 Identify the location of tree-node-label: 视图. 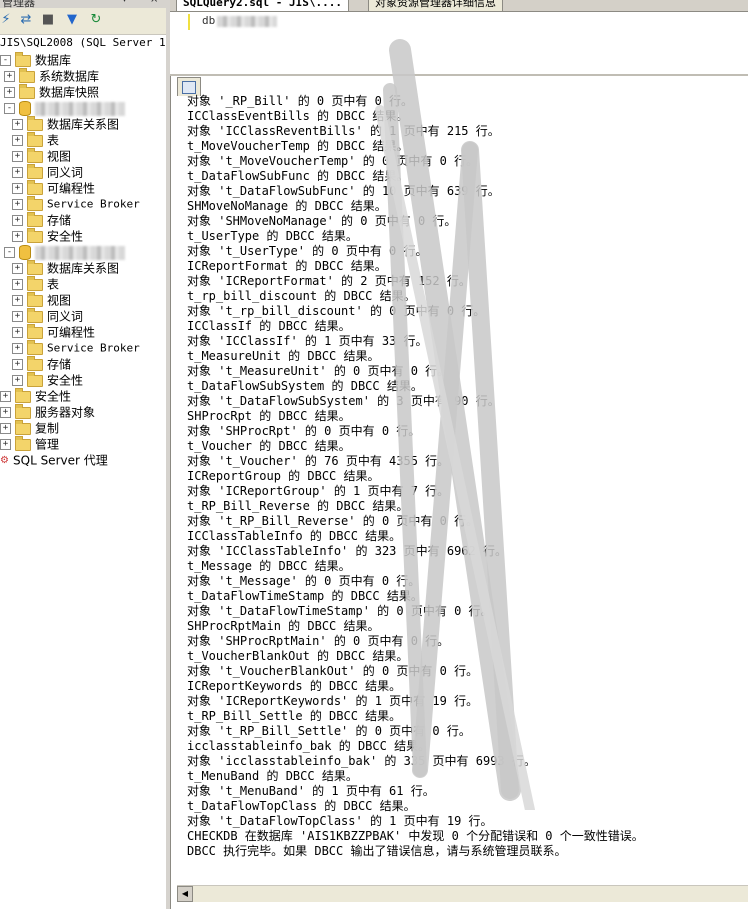
(59, 156).